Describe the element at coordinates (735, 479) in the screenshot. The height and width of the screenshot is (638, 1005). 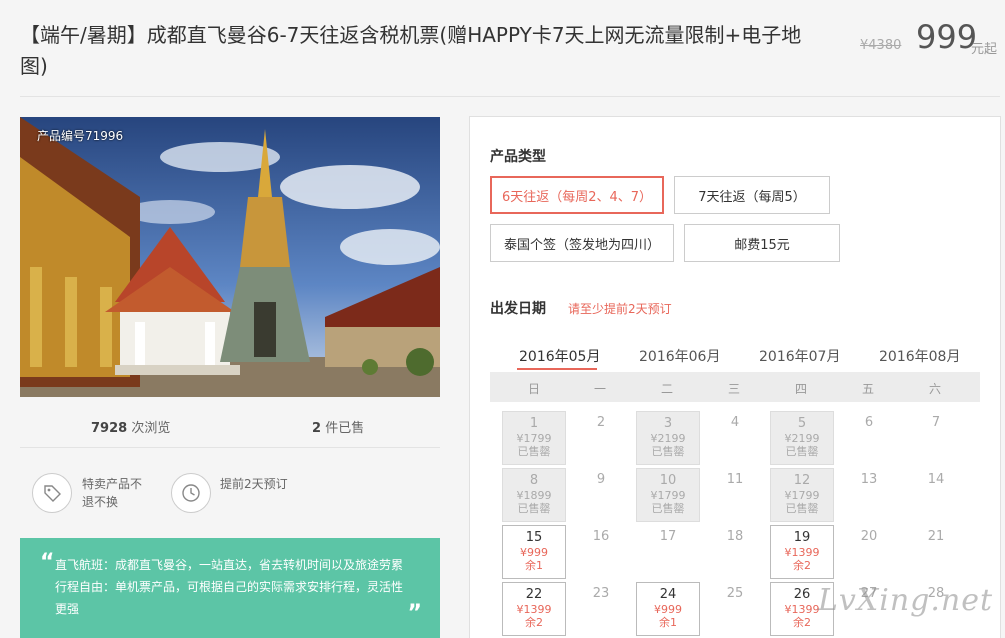
I see `day-number: 11` at that location.